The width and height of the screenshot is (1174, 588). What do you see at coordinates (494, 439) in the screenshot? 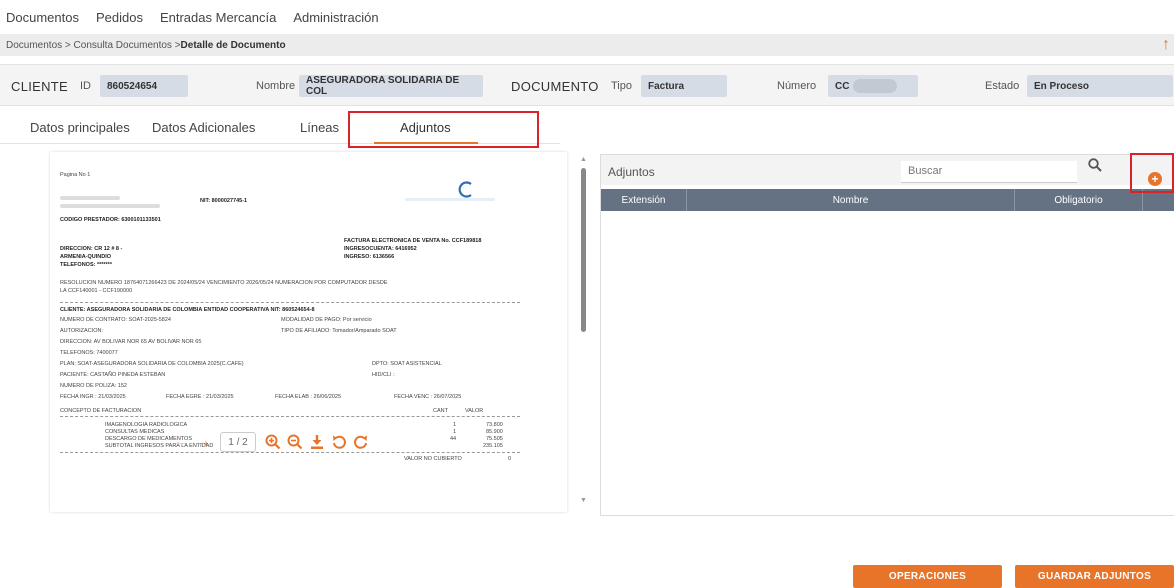
I see `line-valor: 75.505` at bounding box center [494, 439].